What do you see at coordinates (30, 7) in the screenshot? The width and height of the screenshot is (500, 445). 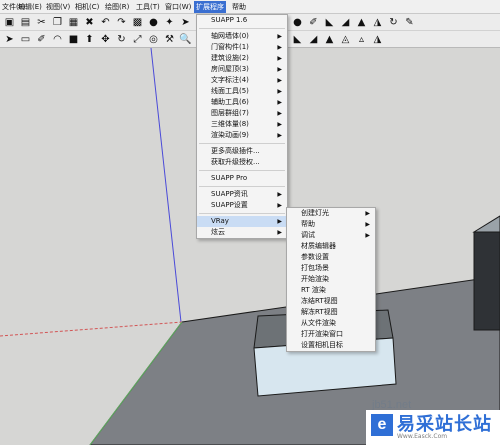 I see `menu-edit: 编辑(E)` at bounding box center [30, 7].